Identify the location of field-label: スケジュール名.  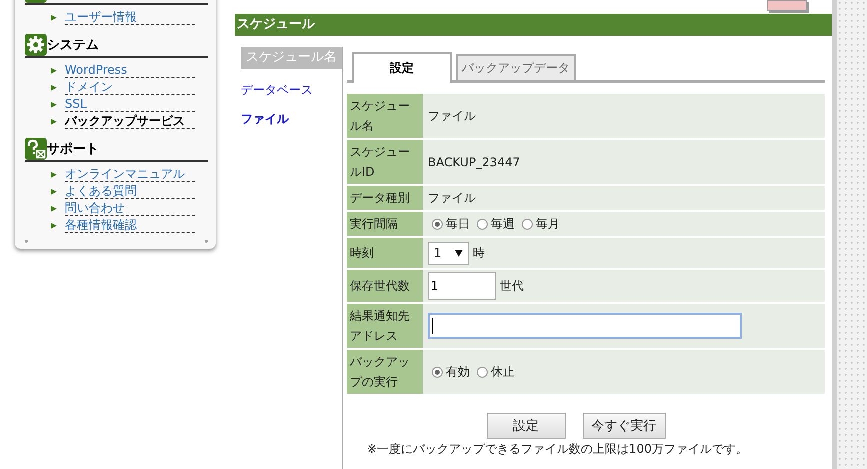
(385, 116).